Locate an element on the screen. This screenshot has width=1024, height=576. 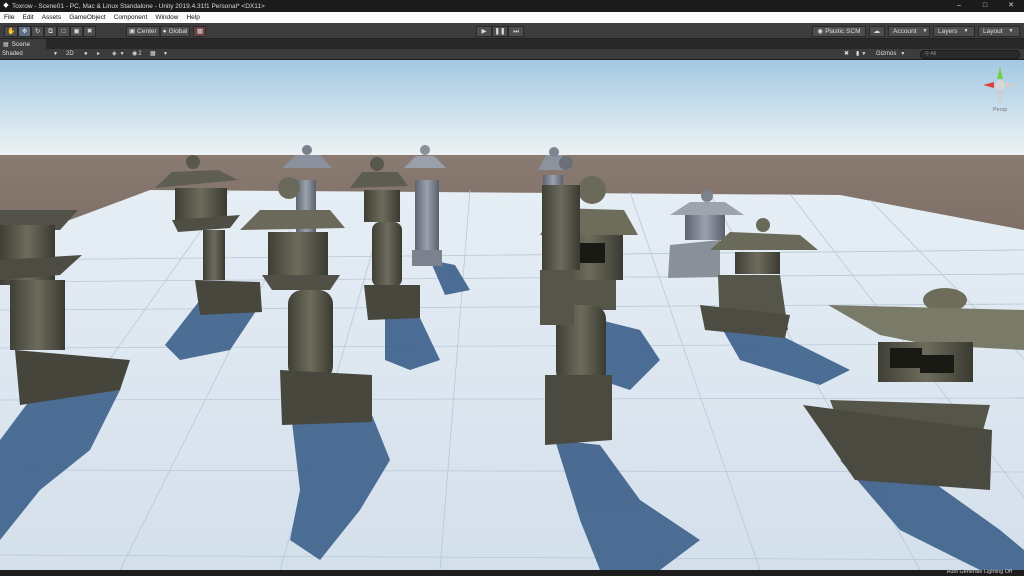
toggle-2d-button: 2D is located at coordinates (70, 54).